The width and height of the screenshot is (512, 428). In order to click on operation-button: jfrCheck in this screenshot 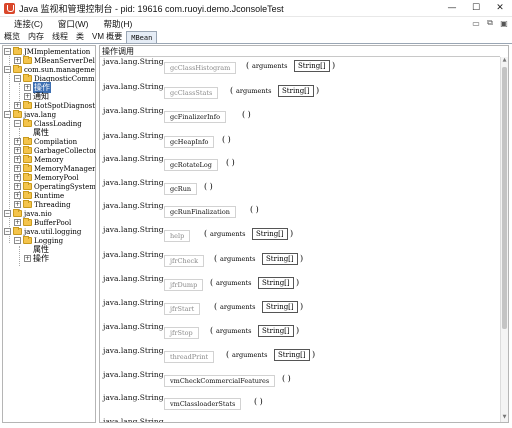, I will do `click(184, 261)`.